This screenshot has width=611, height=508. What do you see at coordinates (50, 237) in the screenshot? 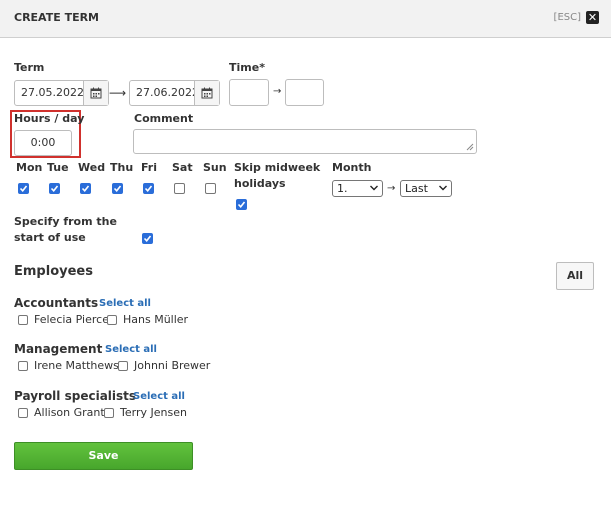
I see `specify-label-2: start of use` at bounding box center [50, 237].